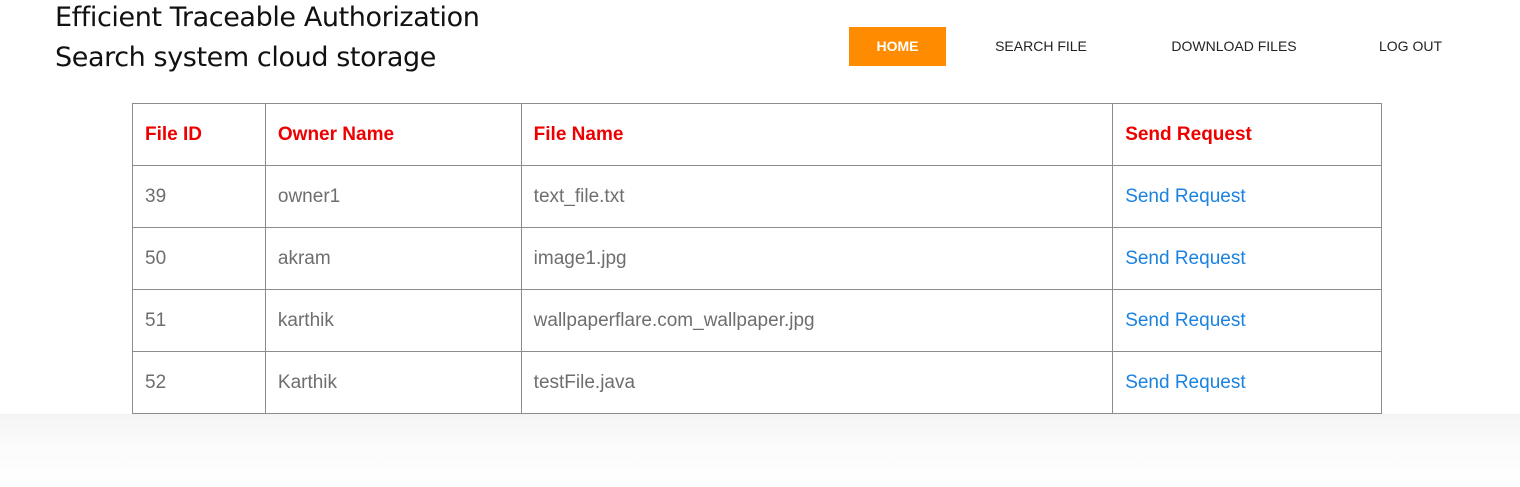  What do you see at coordinates (393, 134) in the screenshot?
I see `header-owner-name: Owner Name` at bounding box center [393, 134].